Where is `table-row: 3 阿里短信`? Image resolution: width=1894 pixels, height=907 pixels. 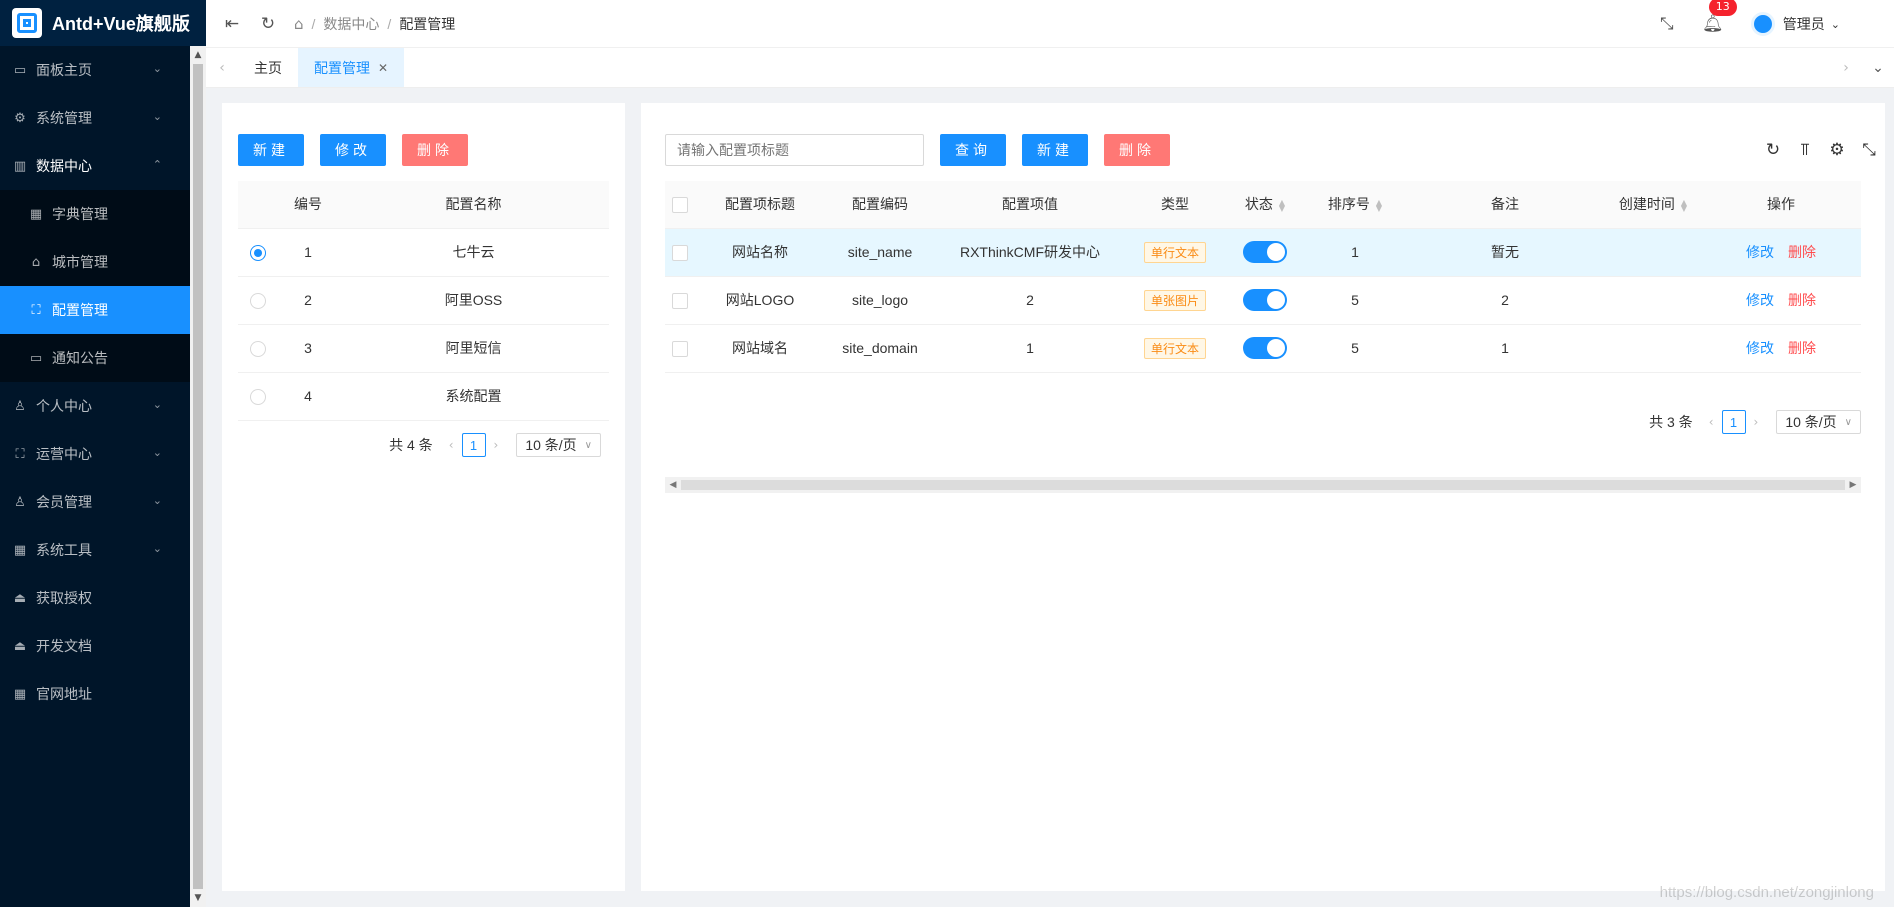 table-row: 3 阿里短信 is located at coordinates (423, 348).